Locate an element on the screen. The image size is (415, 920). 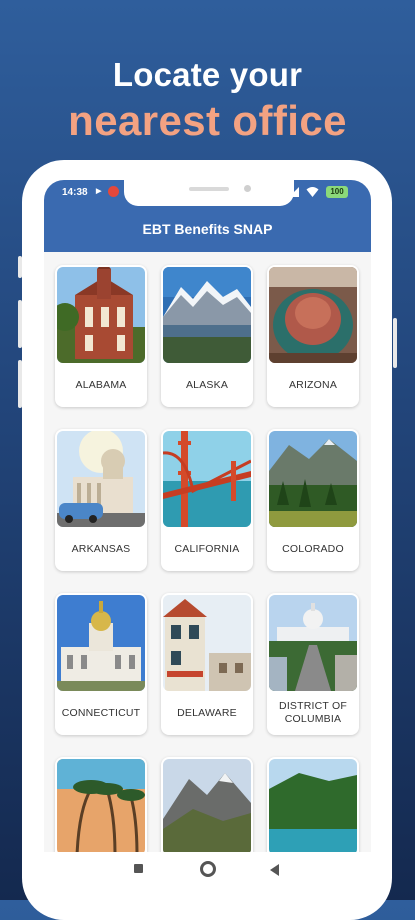
state-label: CALIFORNIA is located at coordinates (207, 548).